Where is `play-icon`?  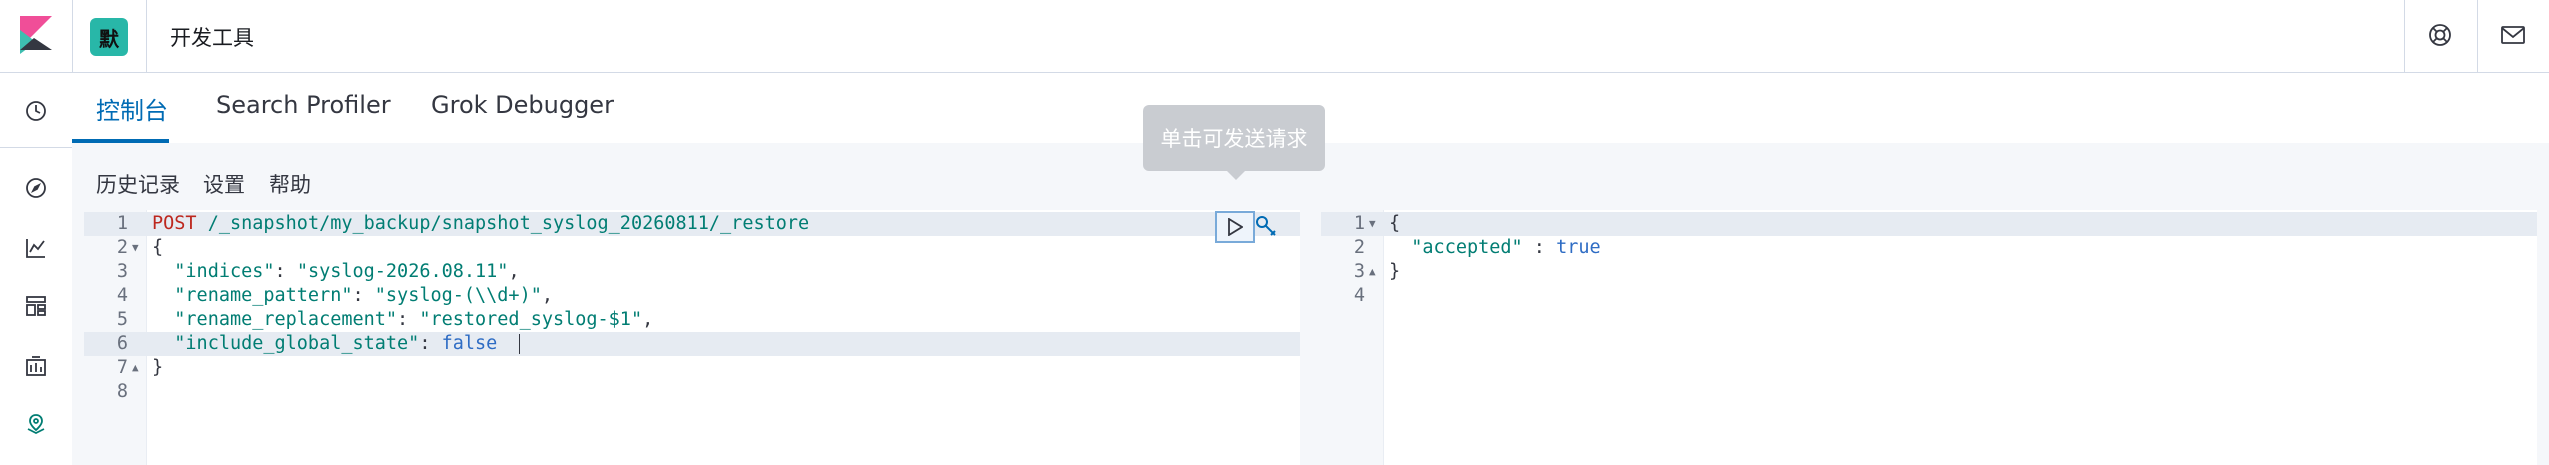
play-icon is located at coordinates (1235, 227).